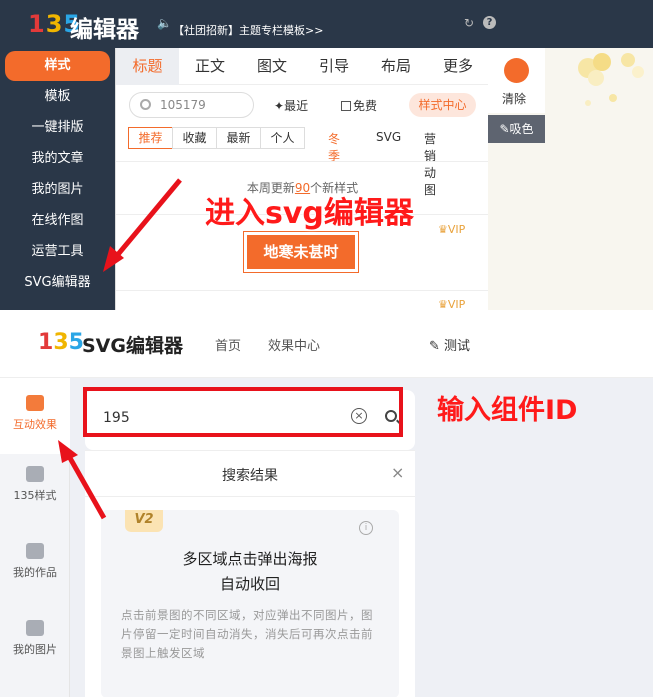  I want to click on style-center-button: 样式中心, so click(442, 105).